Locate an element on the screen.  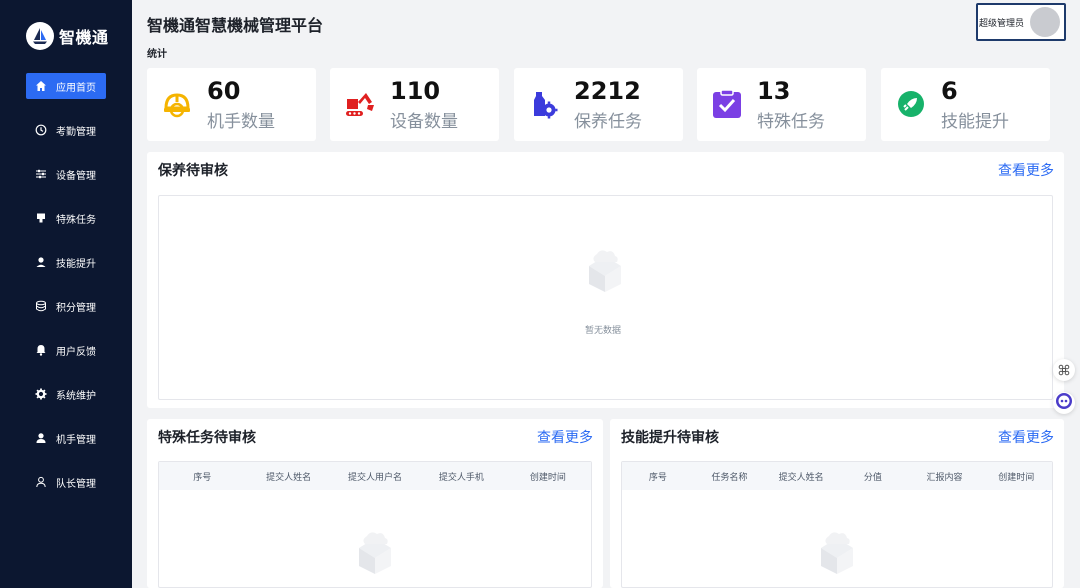
sidebar-item-equipment: 设备管理 is located at coordinates (66, 174).